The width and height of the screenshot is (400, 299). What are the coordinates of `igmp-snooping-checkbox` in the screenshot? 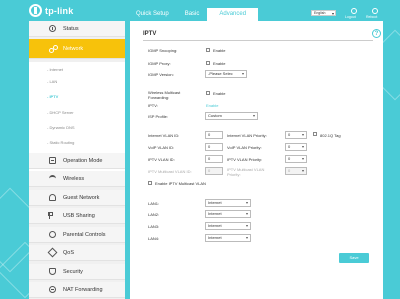 It's located at (208, 50).